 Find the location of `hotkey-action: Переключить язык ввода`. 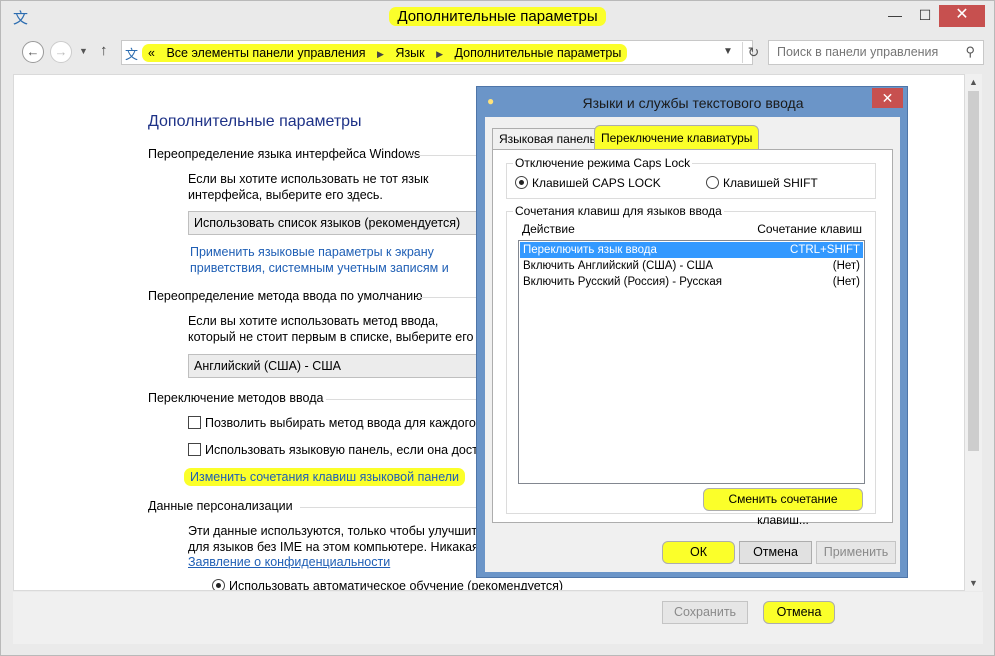

hotkey-action: Переключить язык ввода is located at coordinates (590, 250).